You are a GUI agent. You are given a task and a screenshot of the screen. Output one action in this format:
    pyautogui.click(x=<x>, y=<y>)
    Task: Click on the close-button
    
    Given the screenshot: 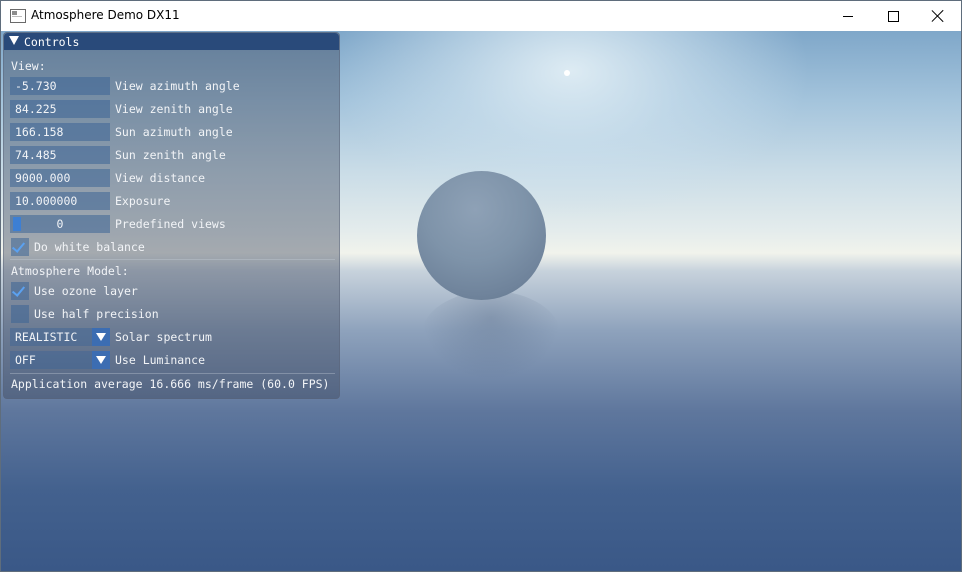 What is the action you would take?
    pyautogui.click(x=938, y=16)
    